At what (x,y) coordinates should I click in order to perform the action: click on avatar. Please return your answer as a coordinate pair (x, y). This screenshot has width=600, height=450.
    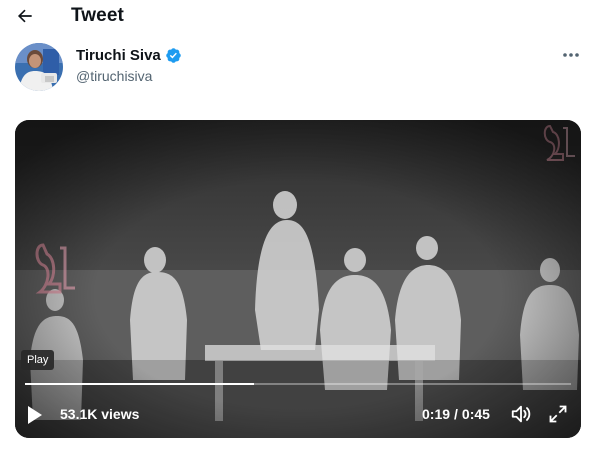
    Looking at the image, I should click on (39, 67).